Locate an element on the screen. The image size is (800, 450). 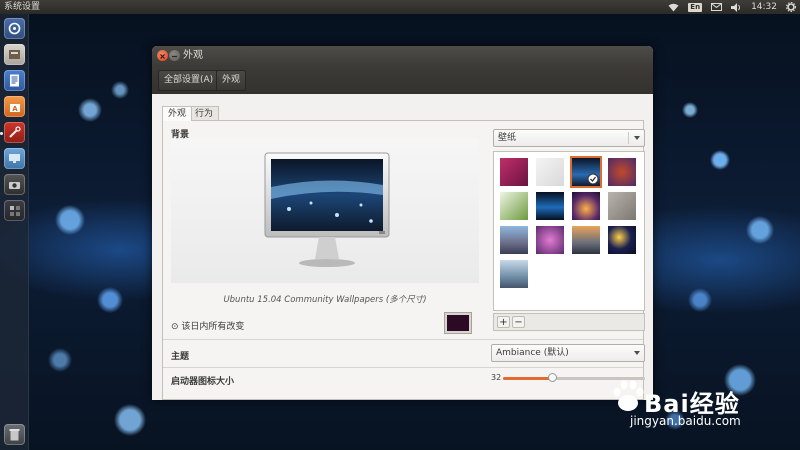
watermark-url: jingyan.baidu.com is located at coordinates (685, 421).